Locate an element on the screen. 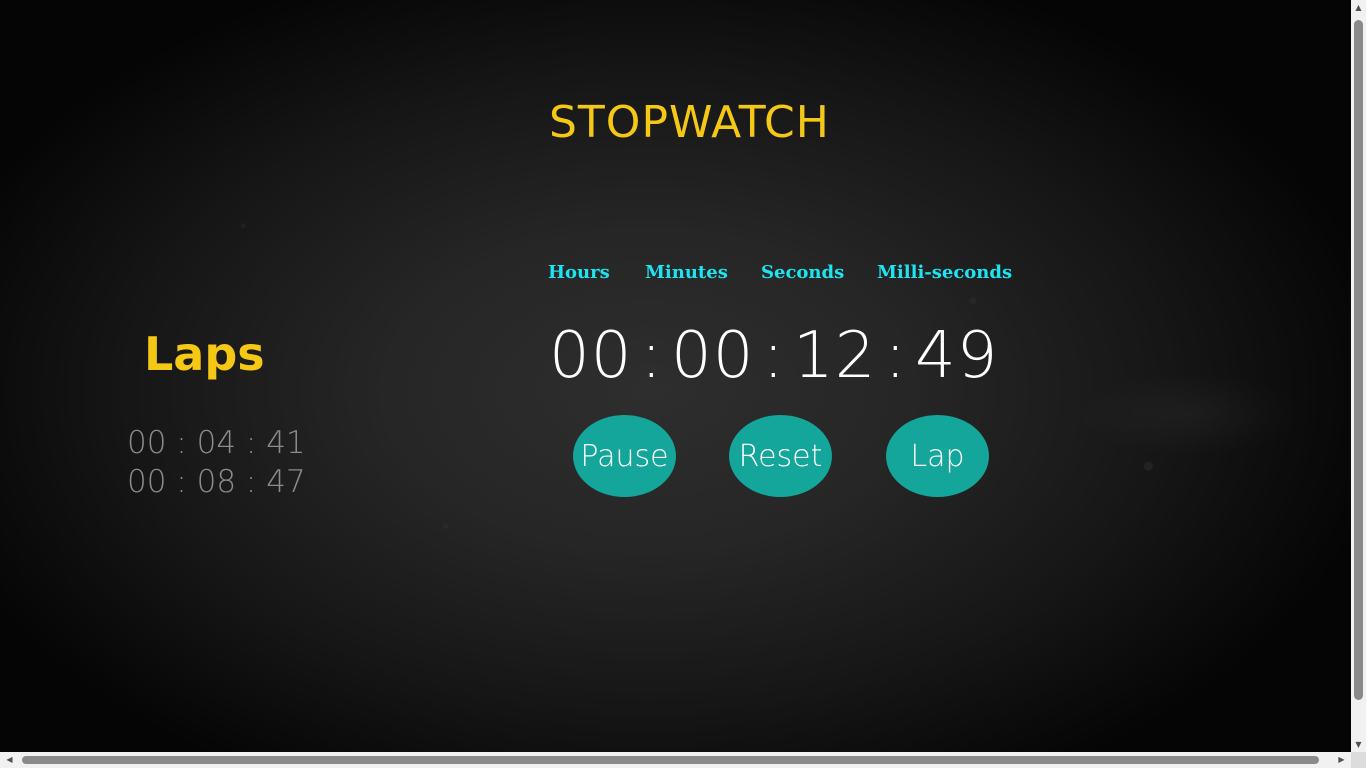 This screenshot has height=768, width=1366. pause-button: Pause is located at coordinates (624, 456).